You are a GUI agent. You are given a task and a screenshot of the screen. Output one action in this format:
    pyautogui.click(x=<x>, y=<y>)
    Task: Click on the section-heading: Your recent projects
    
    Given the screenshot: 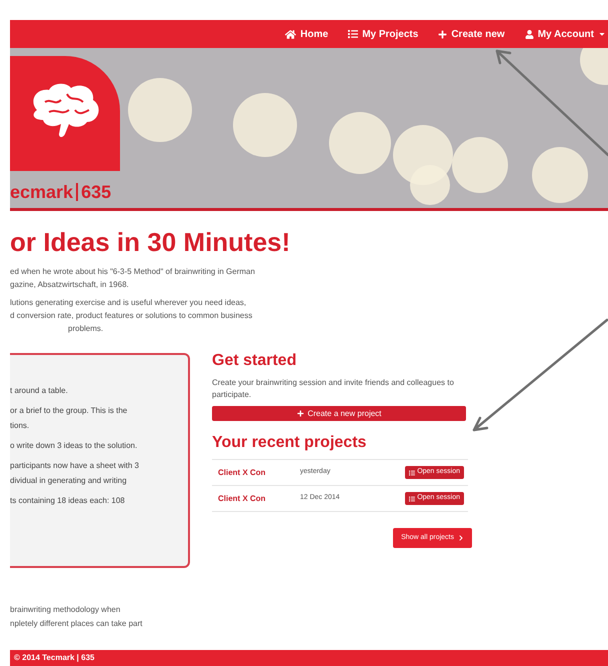 What is the action you would take?
    pyautogui.click(x=290, y=443)
    